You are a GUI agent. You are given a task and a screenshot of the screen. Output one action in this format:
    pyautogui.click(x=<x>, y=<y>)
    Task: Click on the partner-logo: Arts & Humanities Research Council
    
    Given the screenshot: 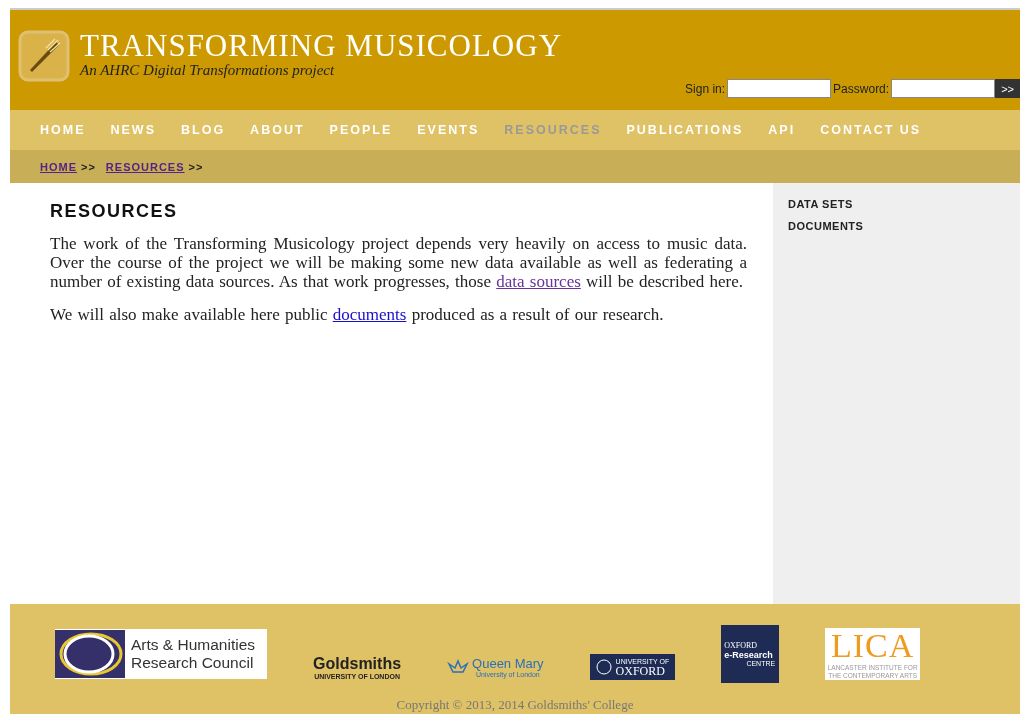 What is the action you would take?
    pyautogui.click(x=161, y=654)
    